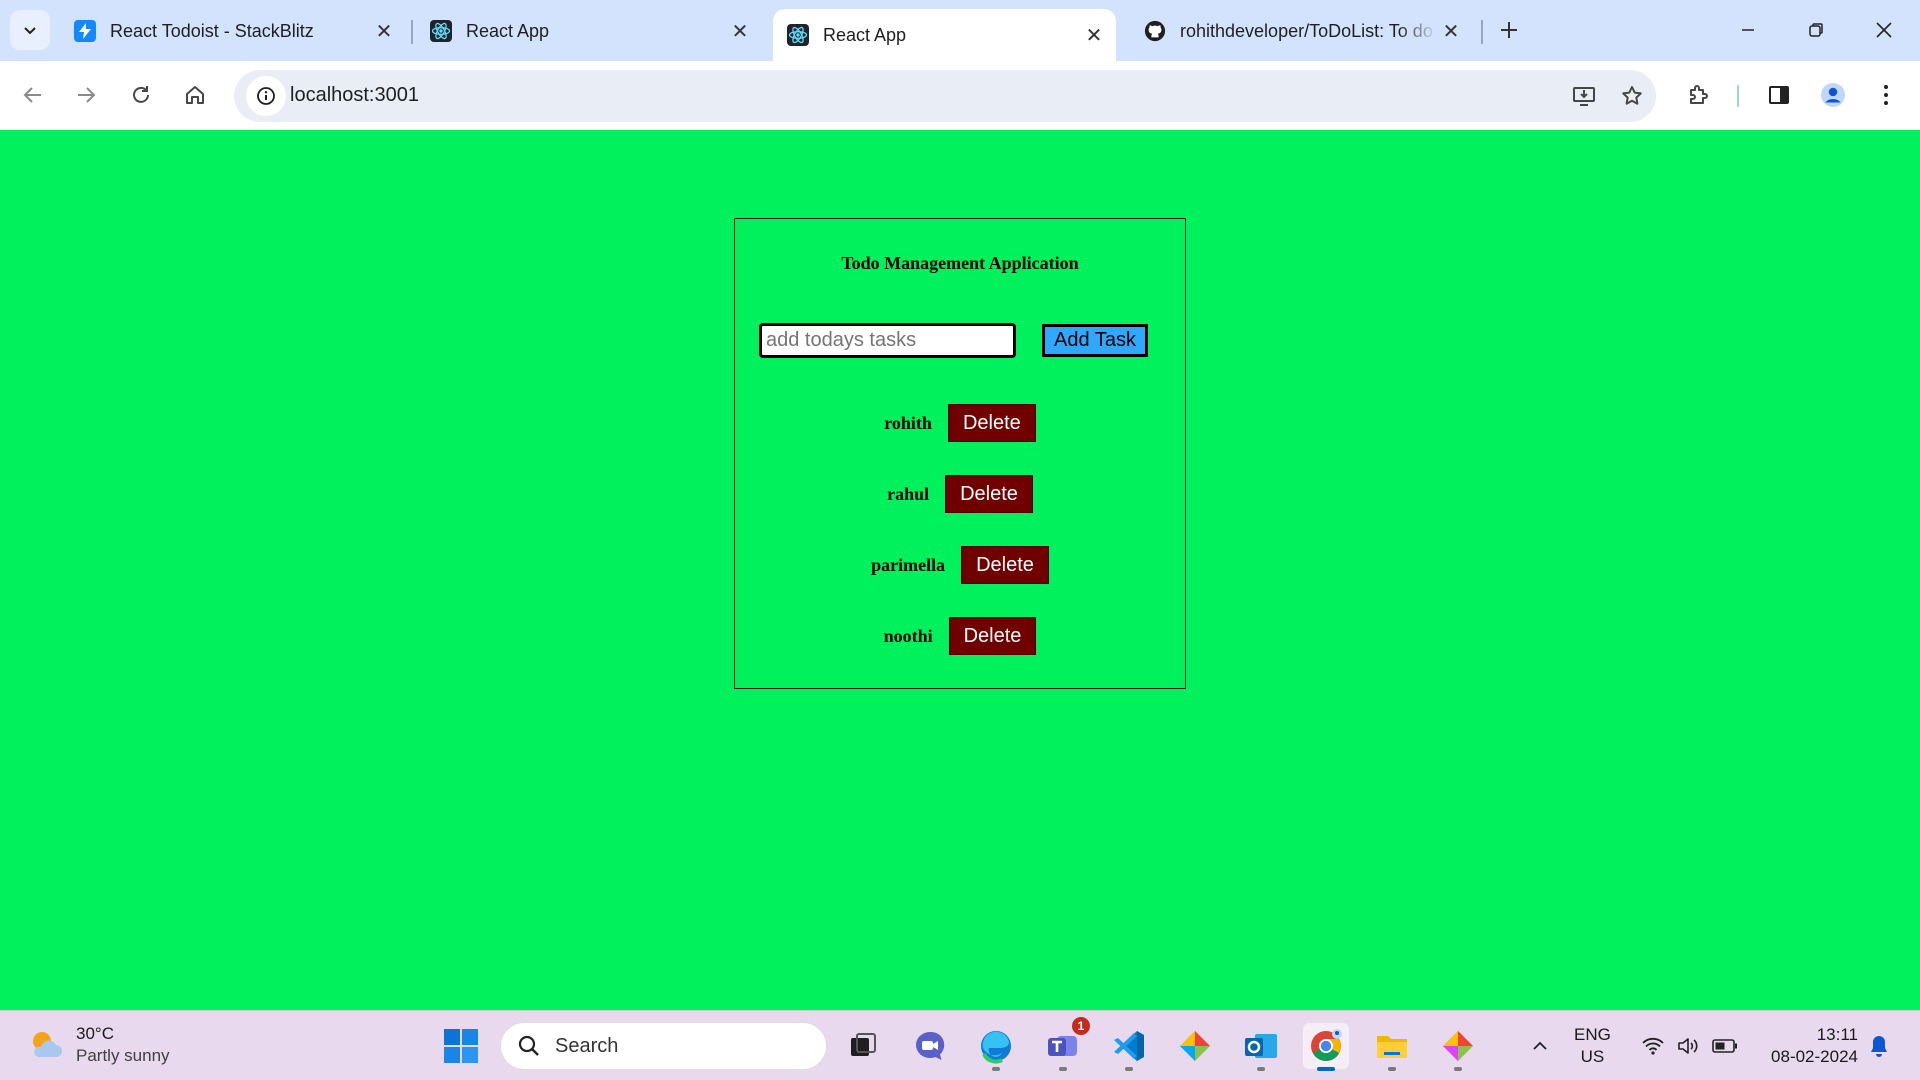 This screenshot has width=1920, height=1080. I want to click on tab-title: rohithdeveloper/ToDoList: To do, so click(1306, 30).